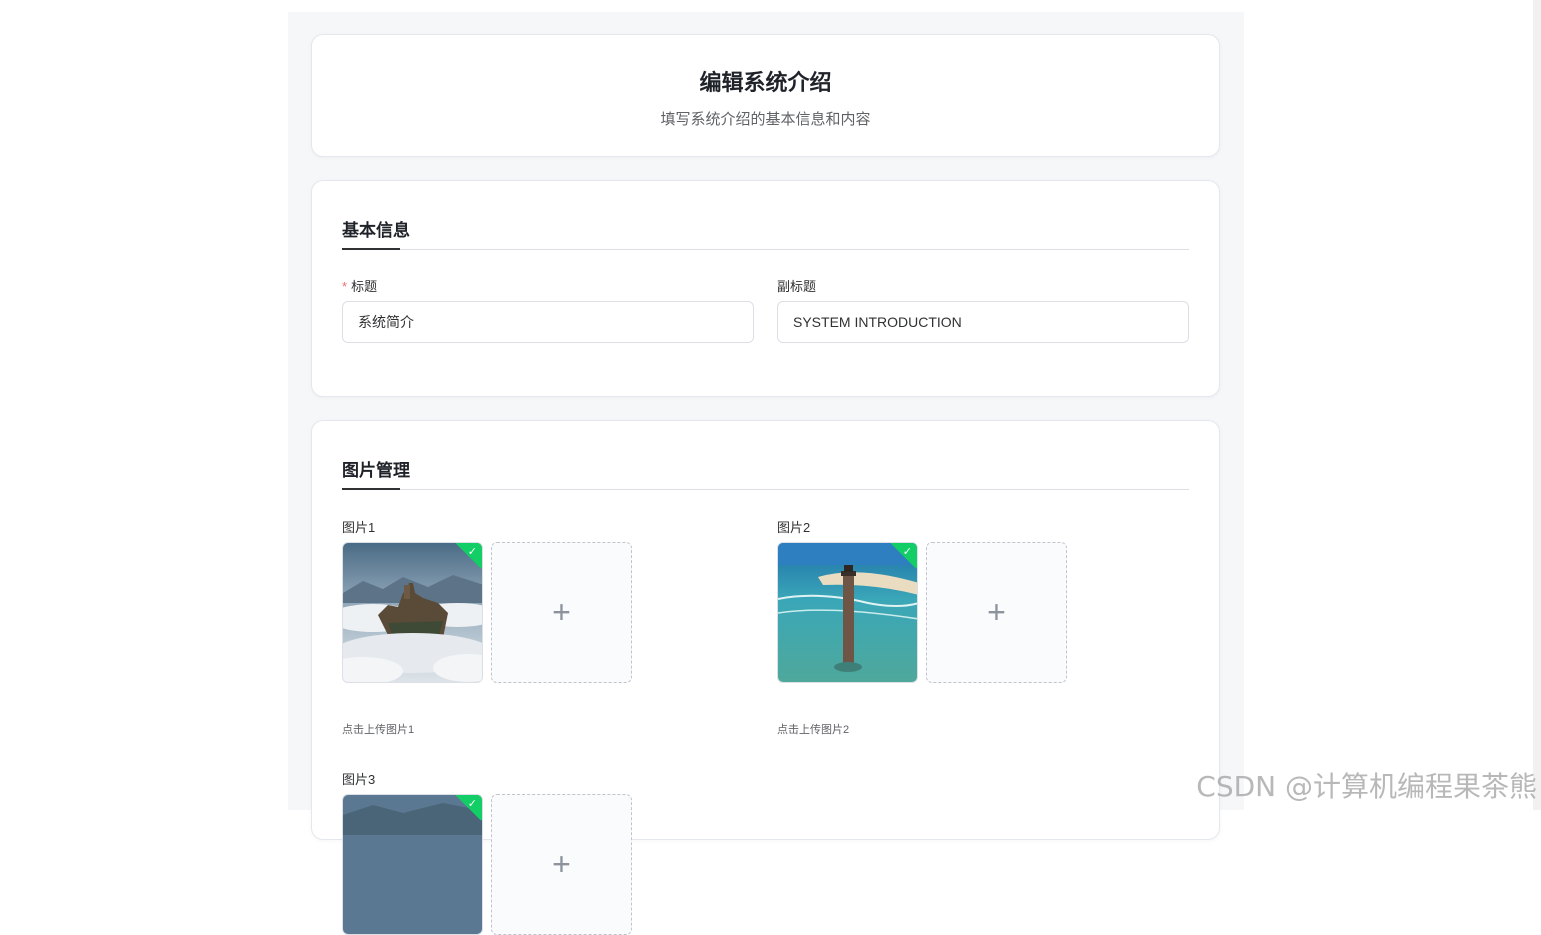  I want to click on basic-info-card: 基本信息 * 标题 系统简介 副标题 SYSTEM INTRODUCTION, so click(765, 288).